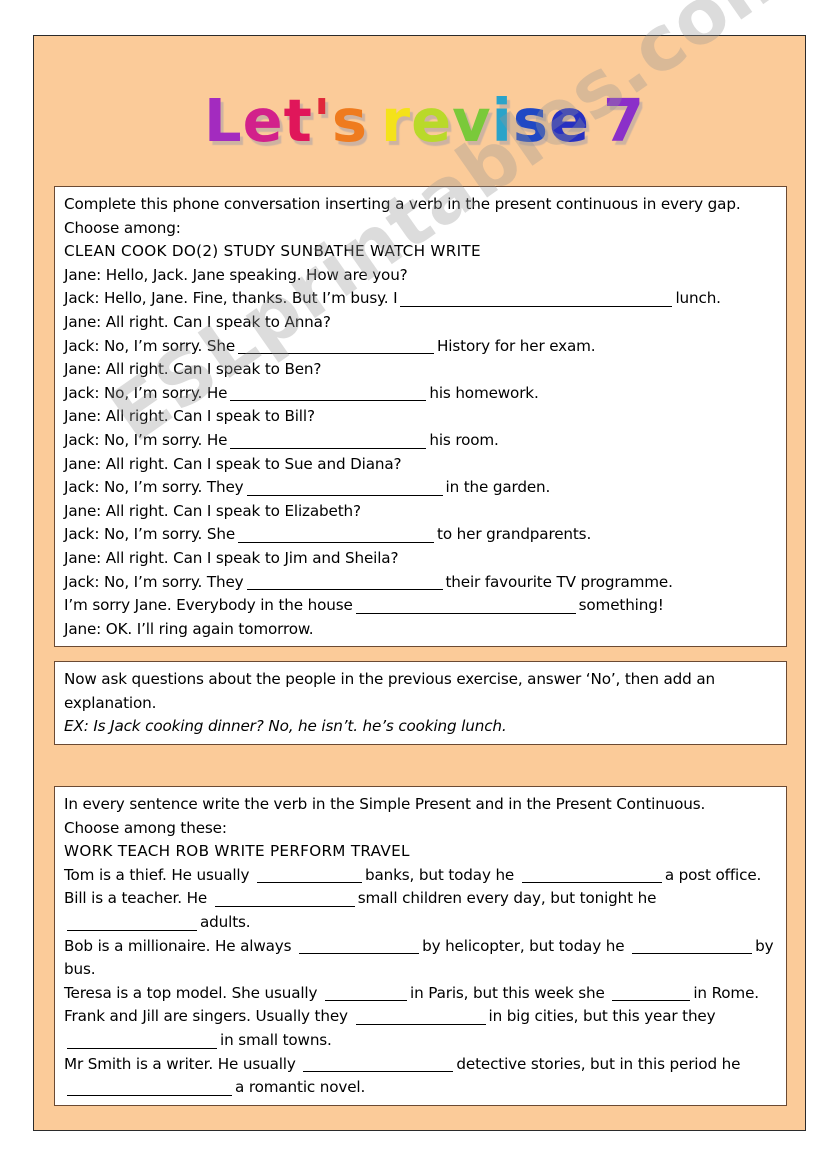 The width and height of the screenshot is (821, 1169). Describe the element at coordinates (223, 120) in the screenshot. I see `title-letter-0: L` at that location.